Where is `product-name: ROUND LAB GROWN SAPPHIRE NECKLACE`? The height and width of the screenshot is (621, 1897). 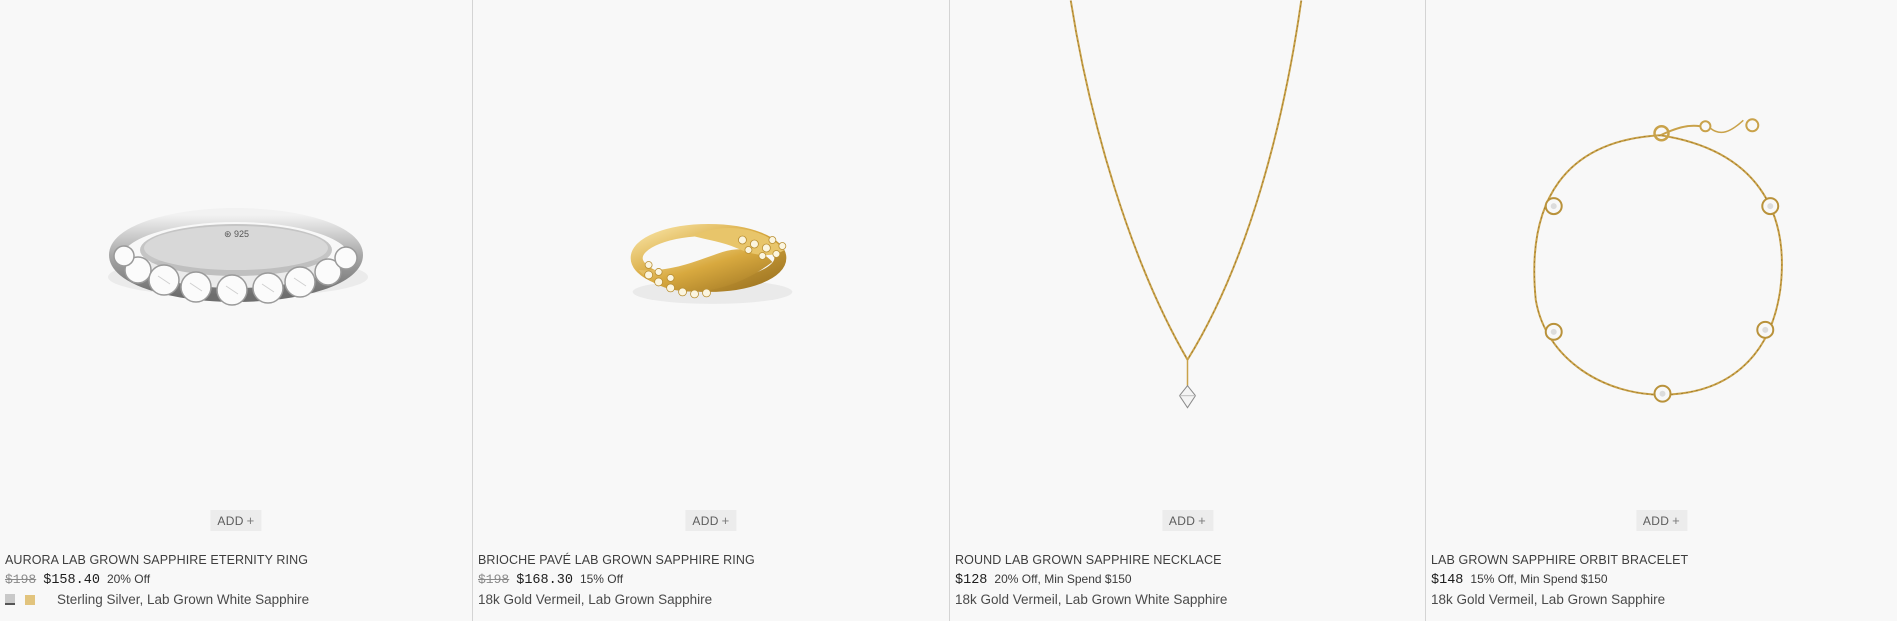 product-name: ROUND LAB GROWN SAPPHIRE NECKLACE is located at coordinates (1188, 560).